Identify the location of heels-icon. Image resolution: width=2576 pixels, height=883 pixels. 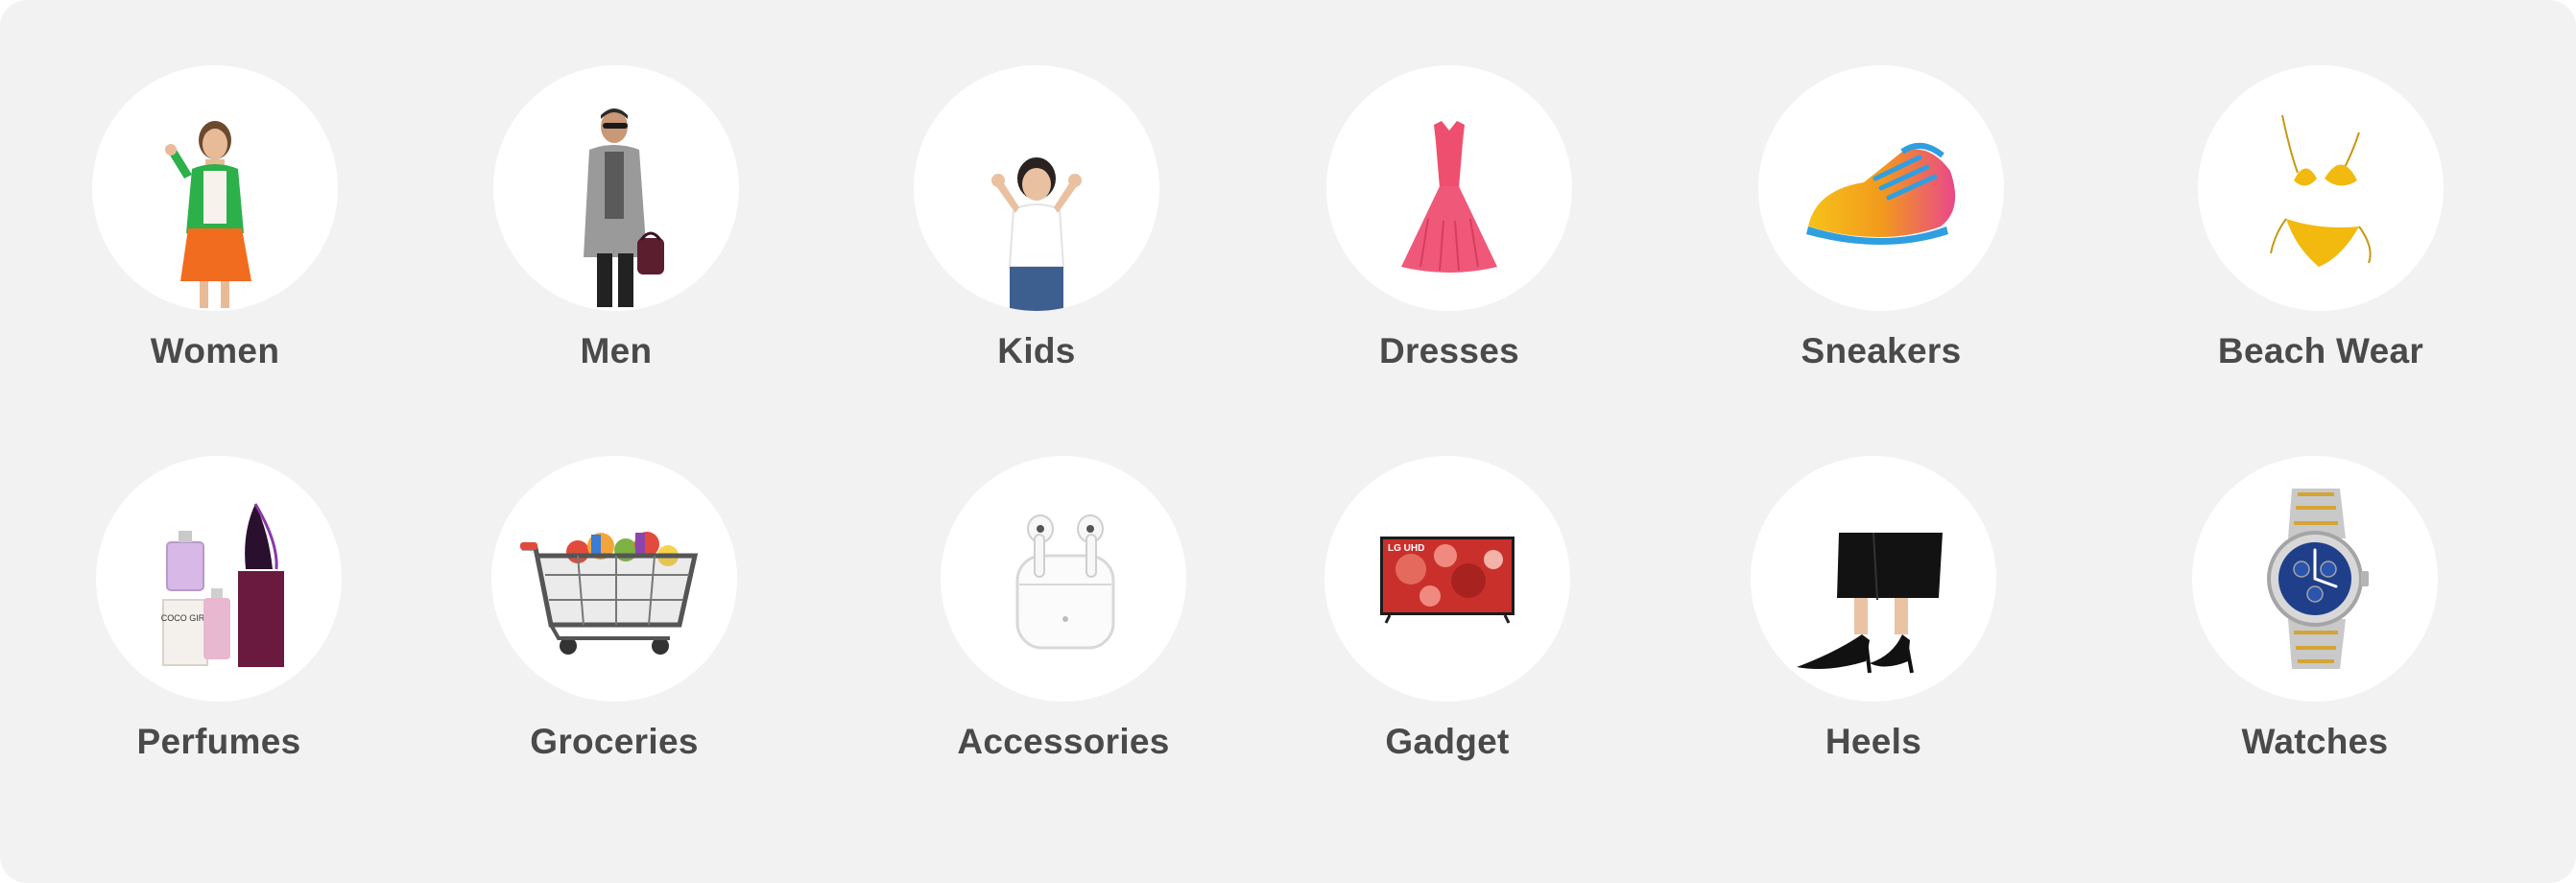
(1870, 603).